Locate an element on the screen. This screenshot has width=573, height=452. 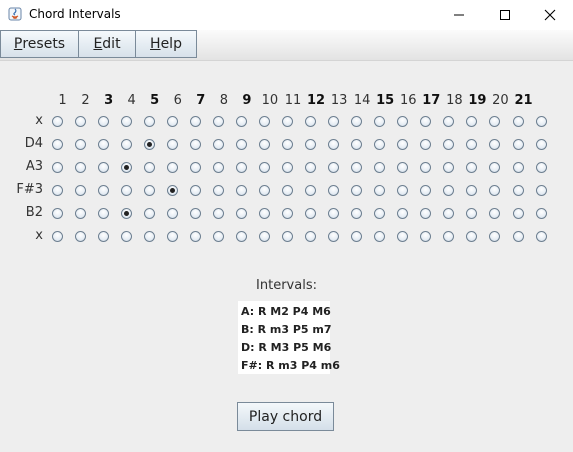
maximize-button is located at coordinates (505, 15).